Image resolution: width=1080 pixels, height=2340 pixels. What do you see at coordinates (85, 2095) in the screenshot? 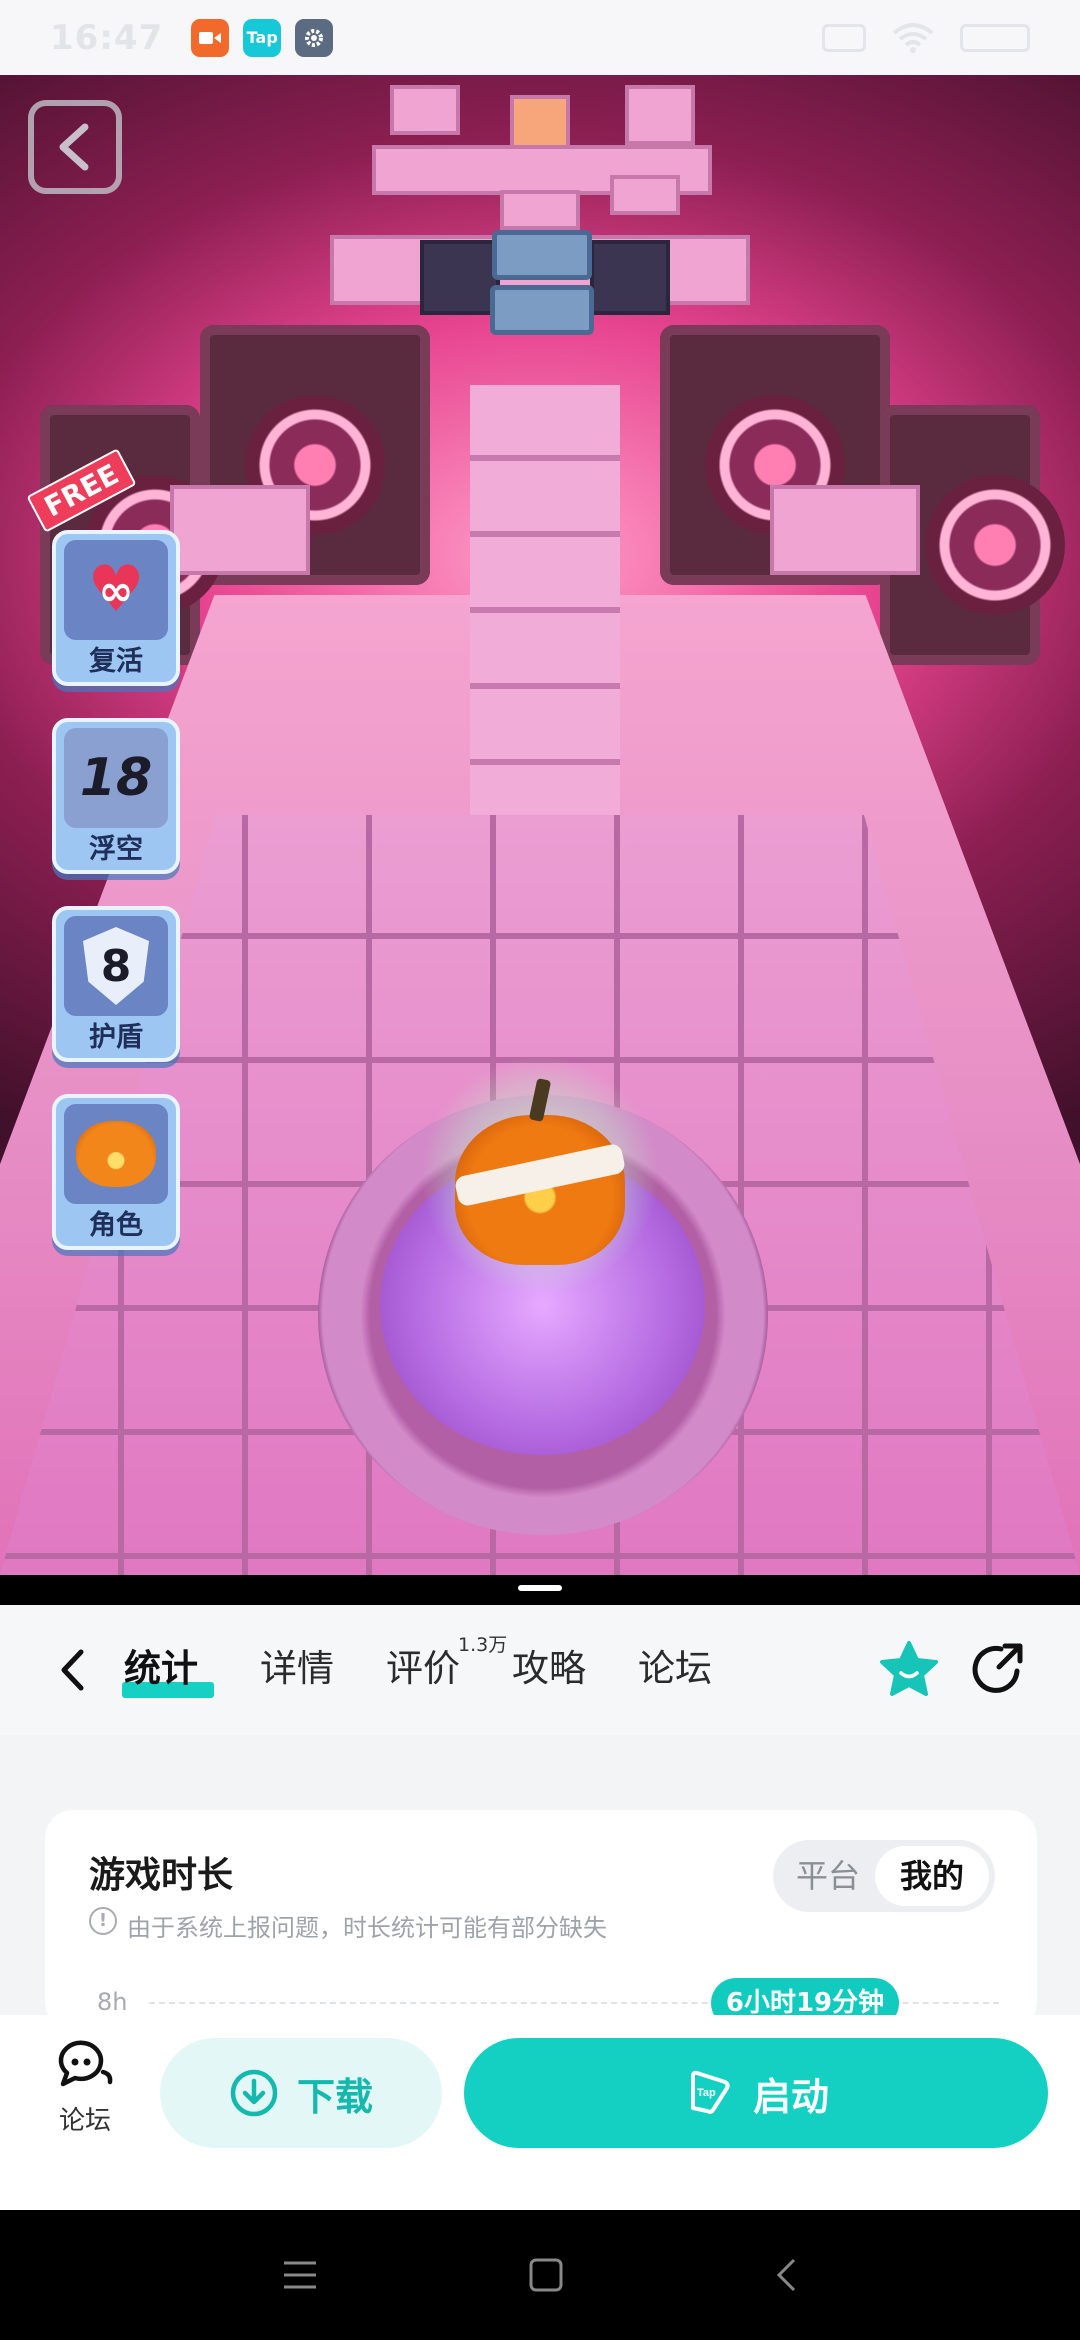
I see `forum-button: 论坛` at bounding box center [85, 2095].